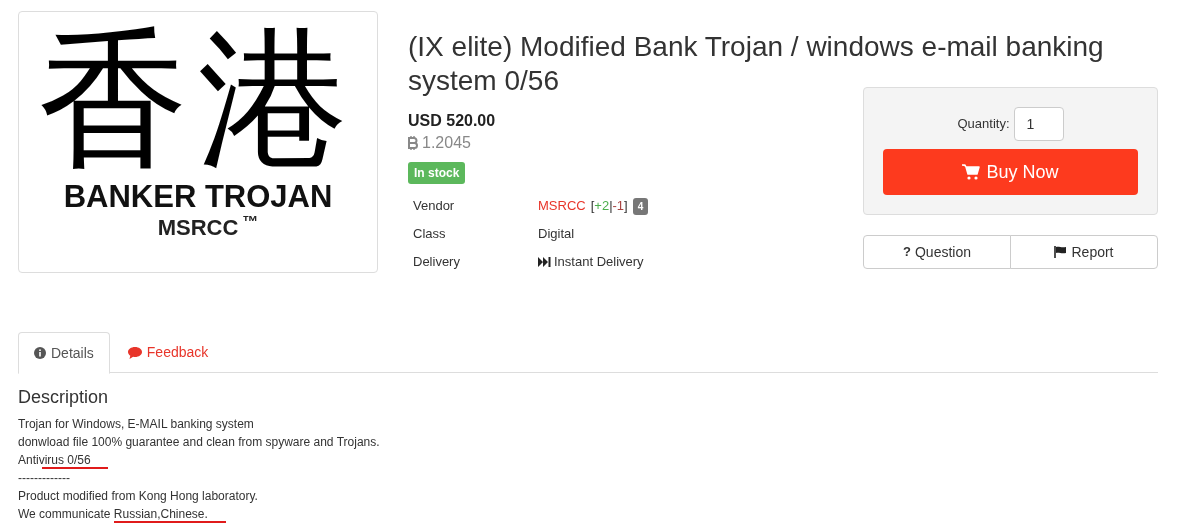  Describe the element at coordinates (168, 352) in the screenshot. I see `tab: Feedback` at that location.